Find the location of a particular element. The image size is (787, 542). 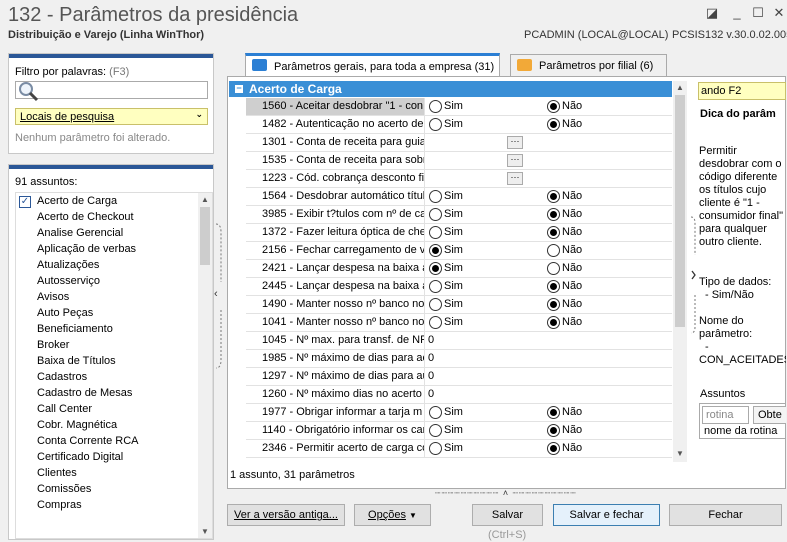

table-row: 1535 - Conta de receita para sobr ··· is located at coordinates (459, 161).